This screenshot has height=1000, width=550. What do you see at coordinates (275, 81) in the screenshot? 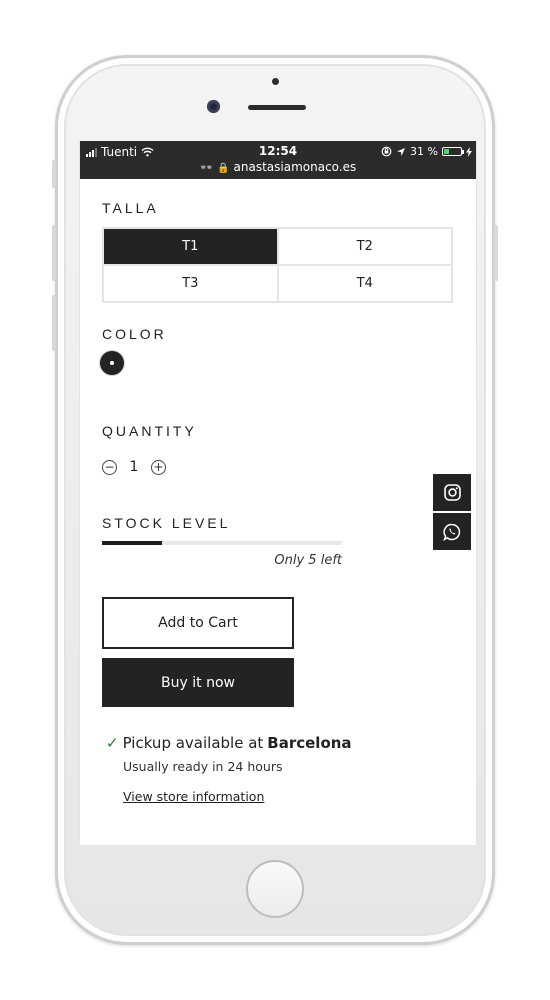
I see `proximity-sensor` at bounding box center [275, 81].